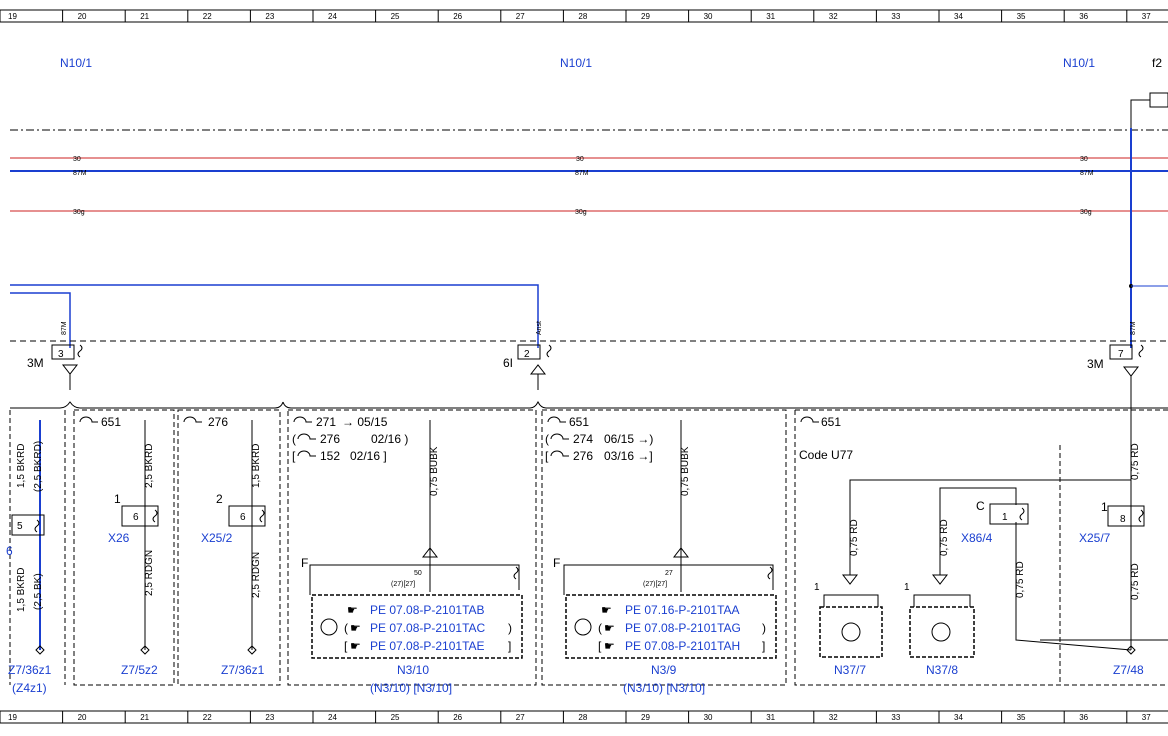 This screenshot has height=736, width=1168. I want to click on module-x25-2: 276 1,5 BKRD 2 6 X25/2 2,5 RDGN Z7/36z1, so click(224, 546).